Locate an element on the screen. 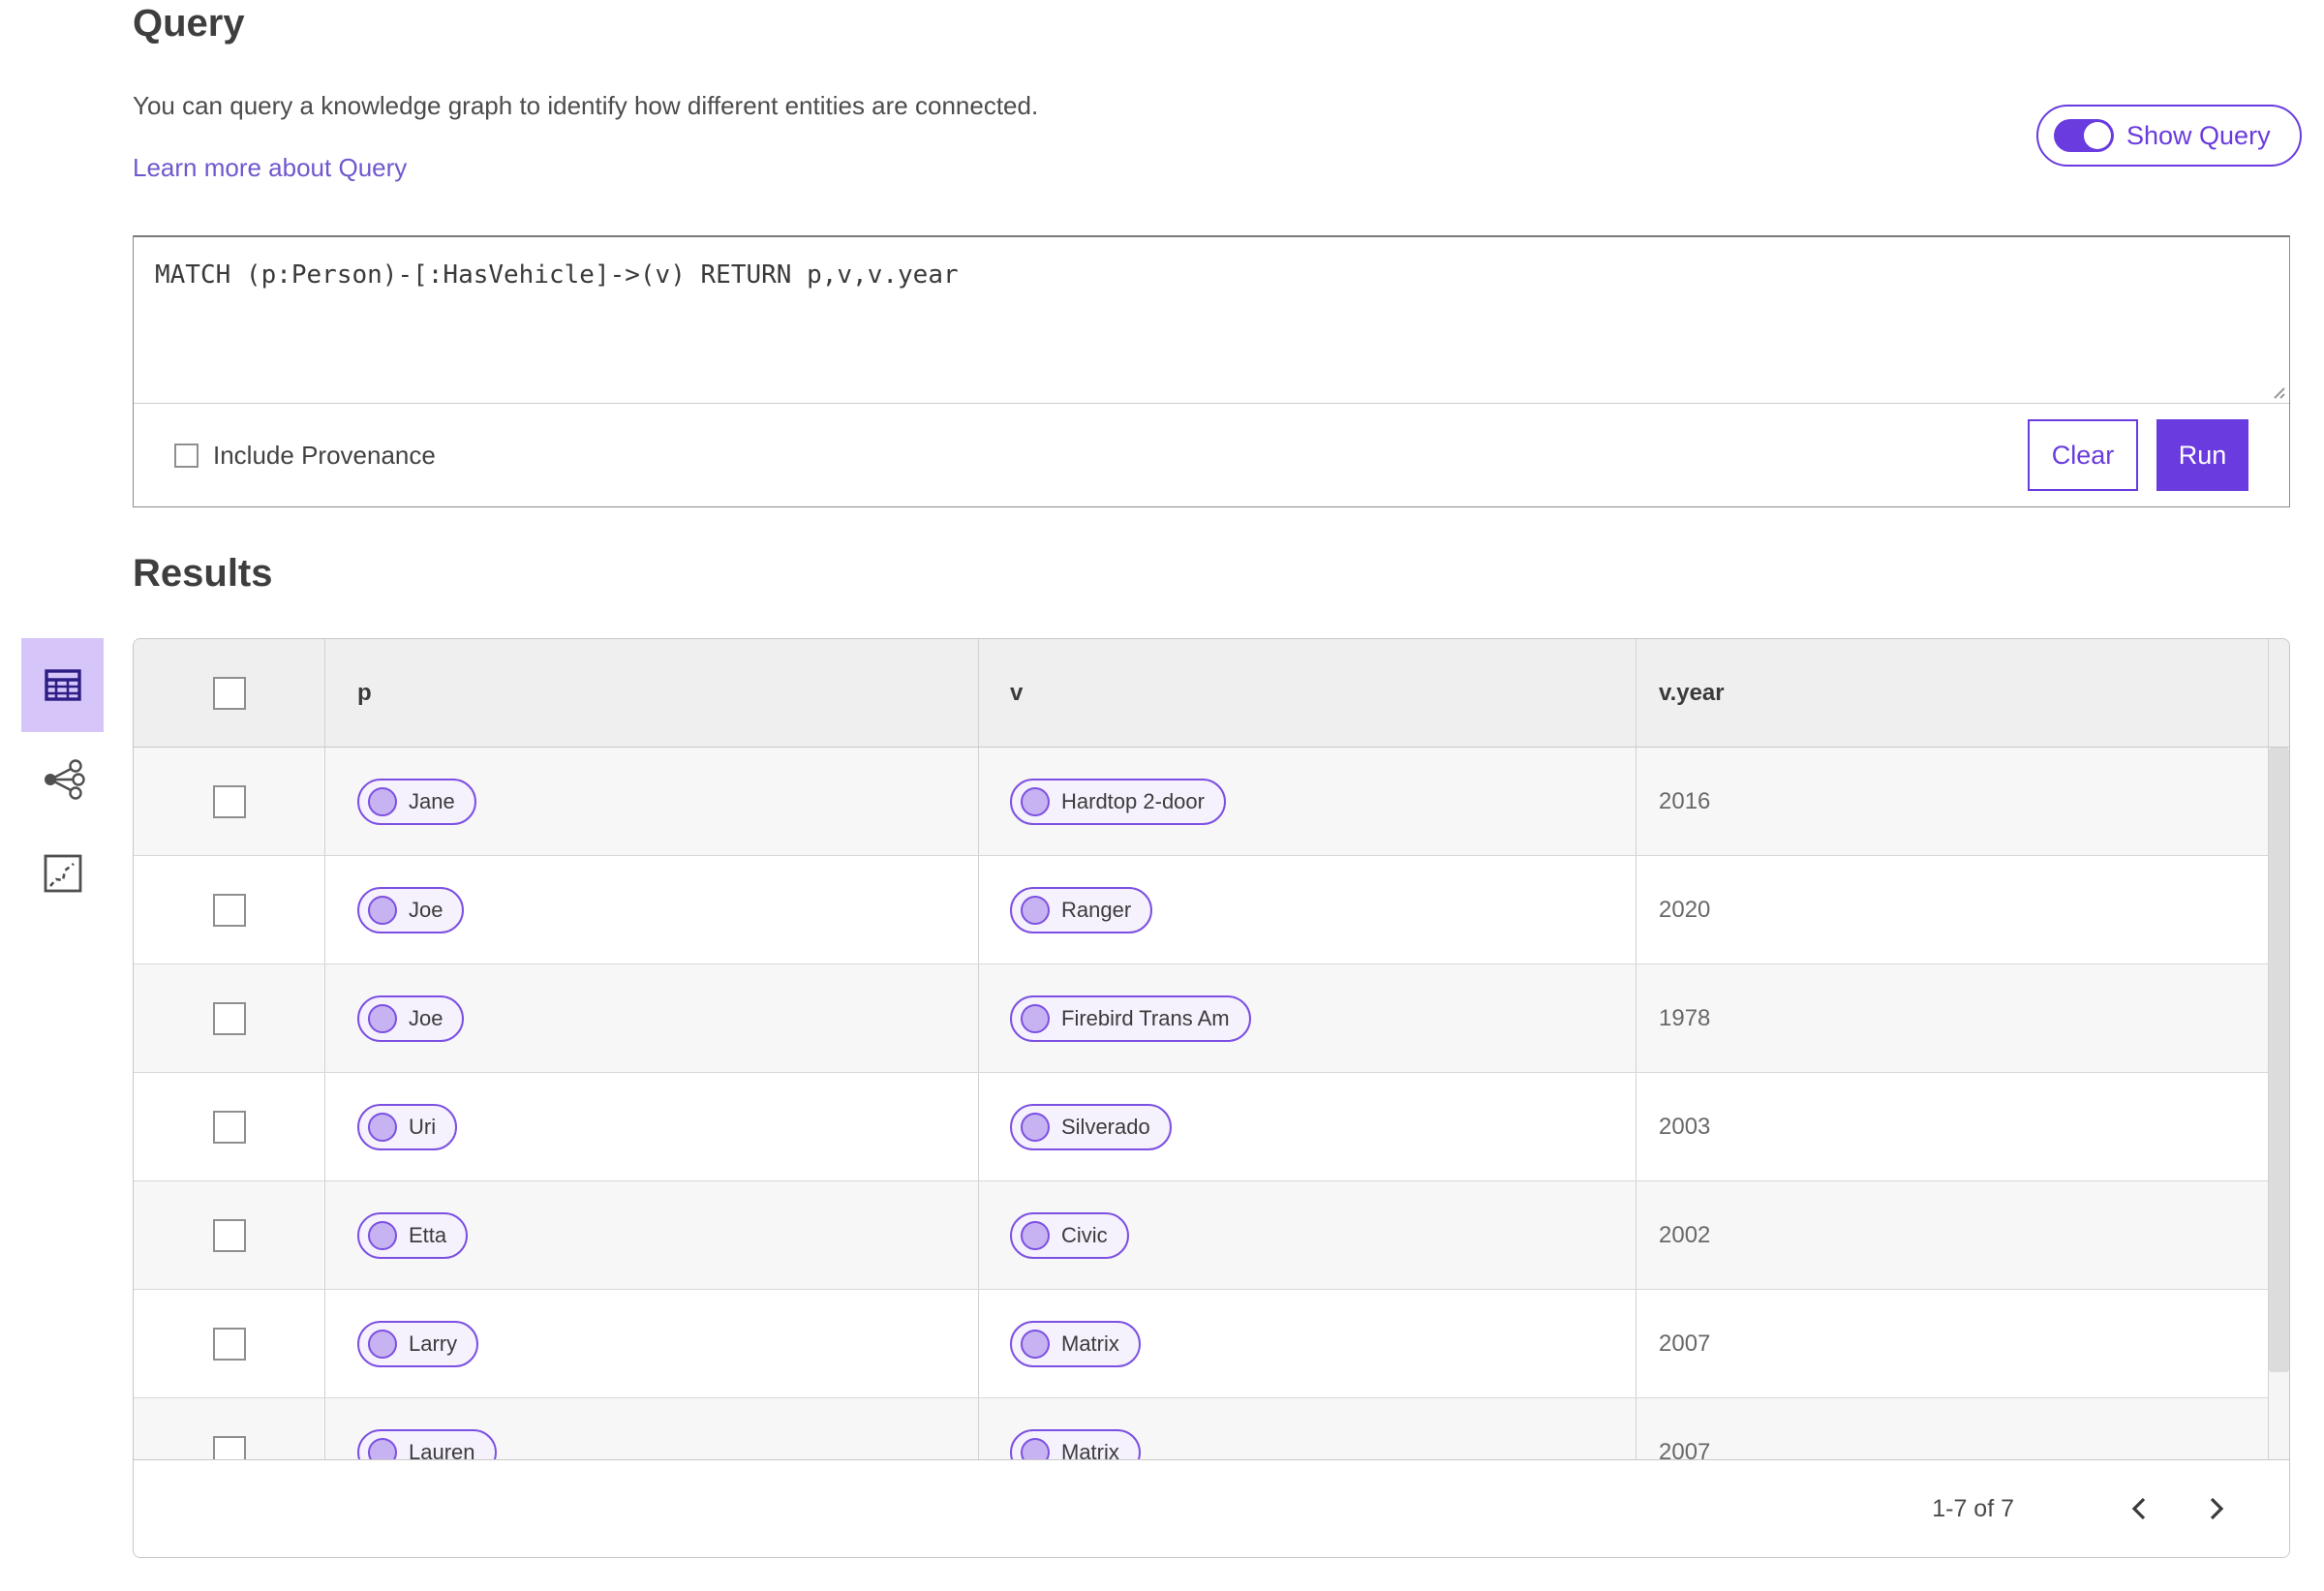  graph-view-button is located at coordinates (63, 779).